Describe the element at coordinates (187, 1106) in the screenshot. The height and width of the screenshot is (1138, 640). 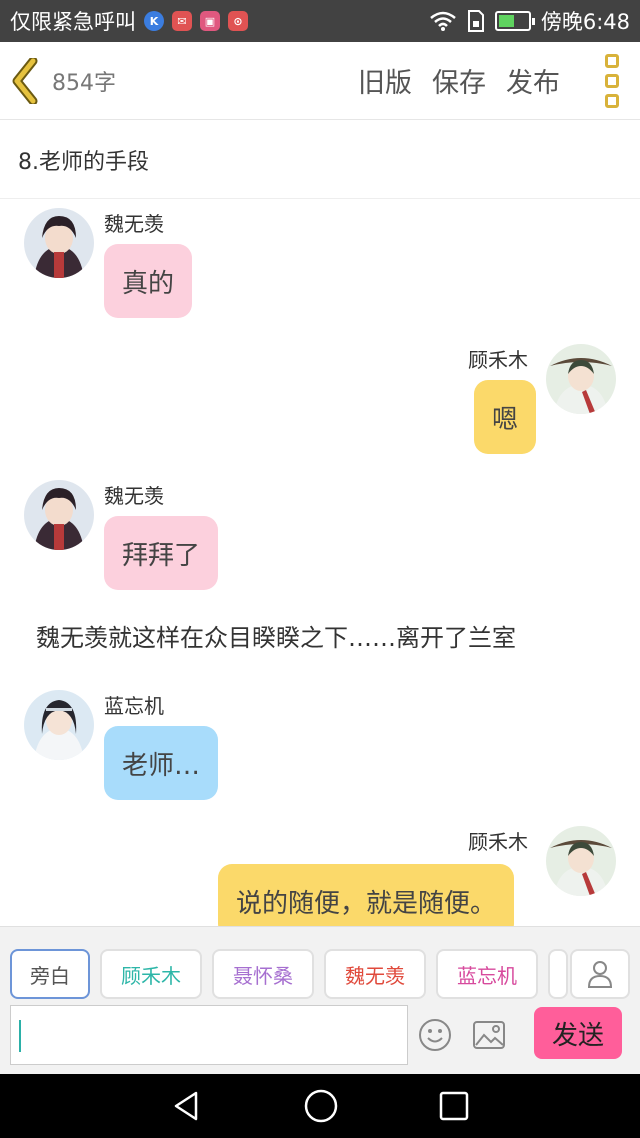
I see `back-triangle-icon` at that location.